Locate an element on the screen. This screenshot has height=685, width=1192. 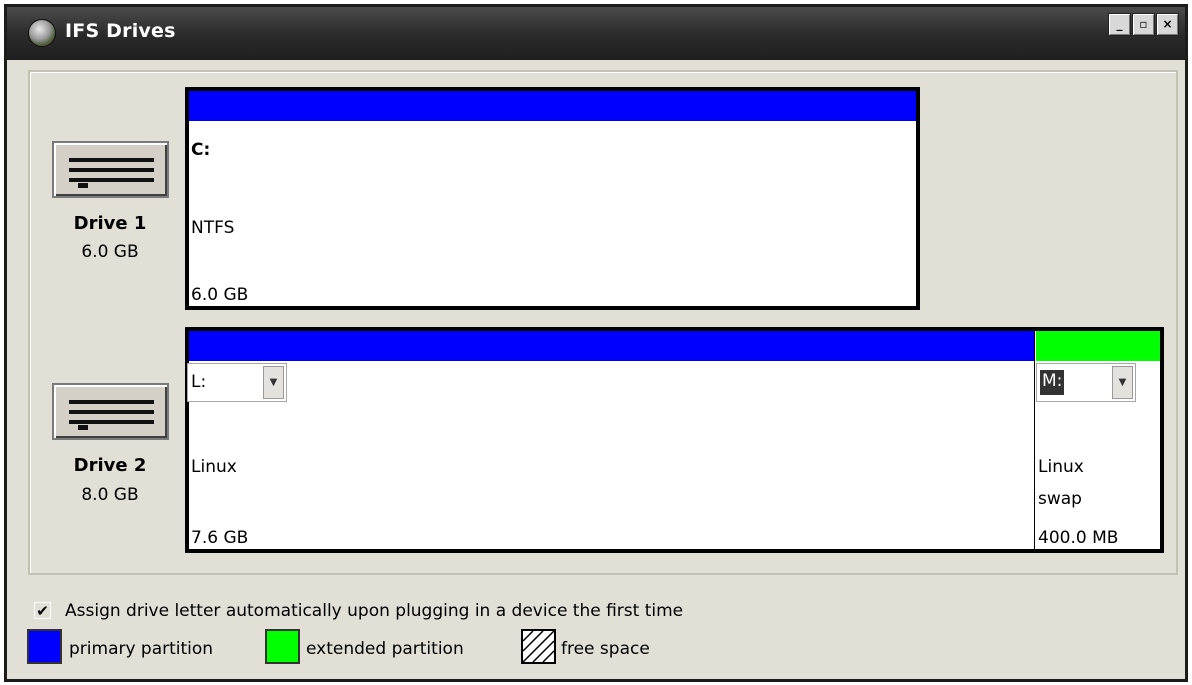
partition-l-filesystem: Linux is located at coordinates (214, 467).